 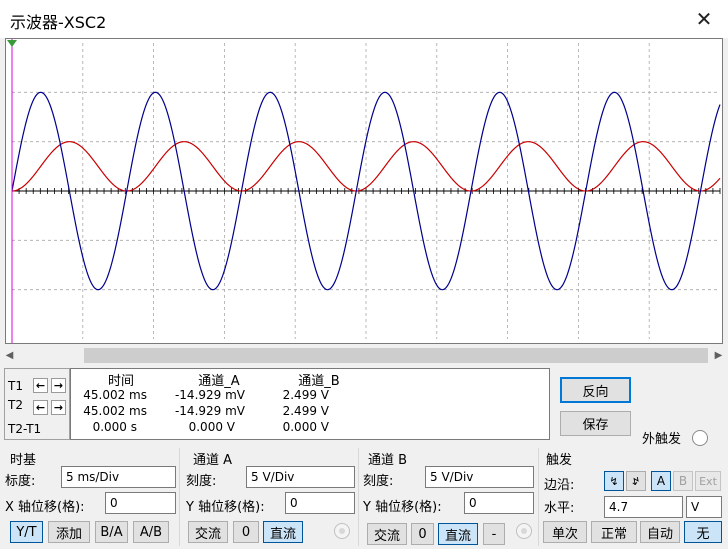 I want to click on mode-yt-button: Y/T, so click(x=26, y=532).